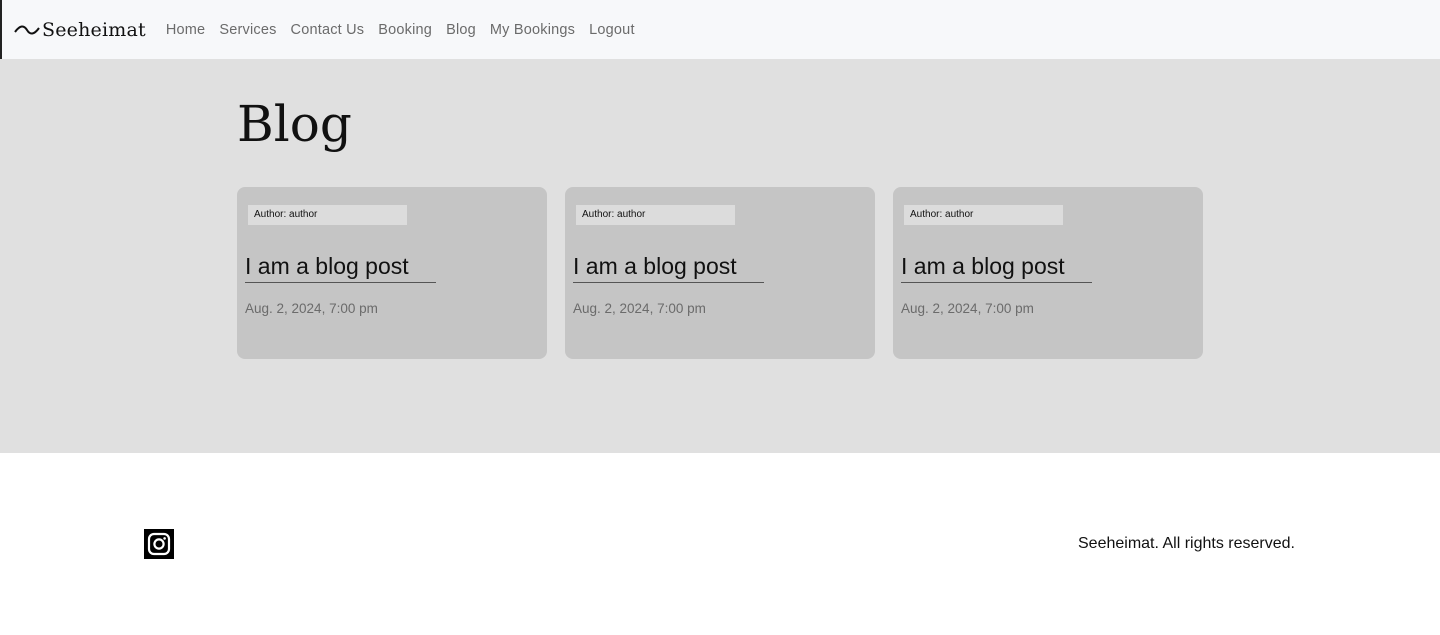 The image size is (1440, 635). What do you see at coordinates (27, 29) in the screenshot?
I see `wave-logo-icon` at bounding box center [27, 29].